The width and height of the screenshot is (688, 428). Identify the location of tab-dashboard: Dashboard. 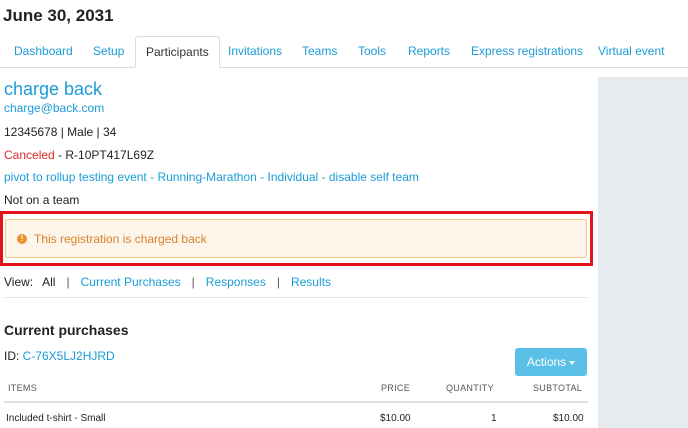
(43, 51).